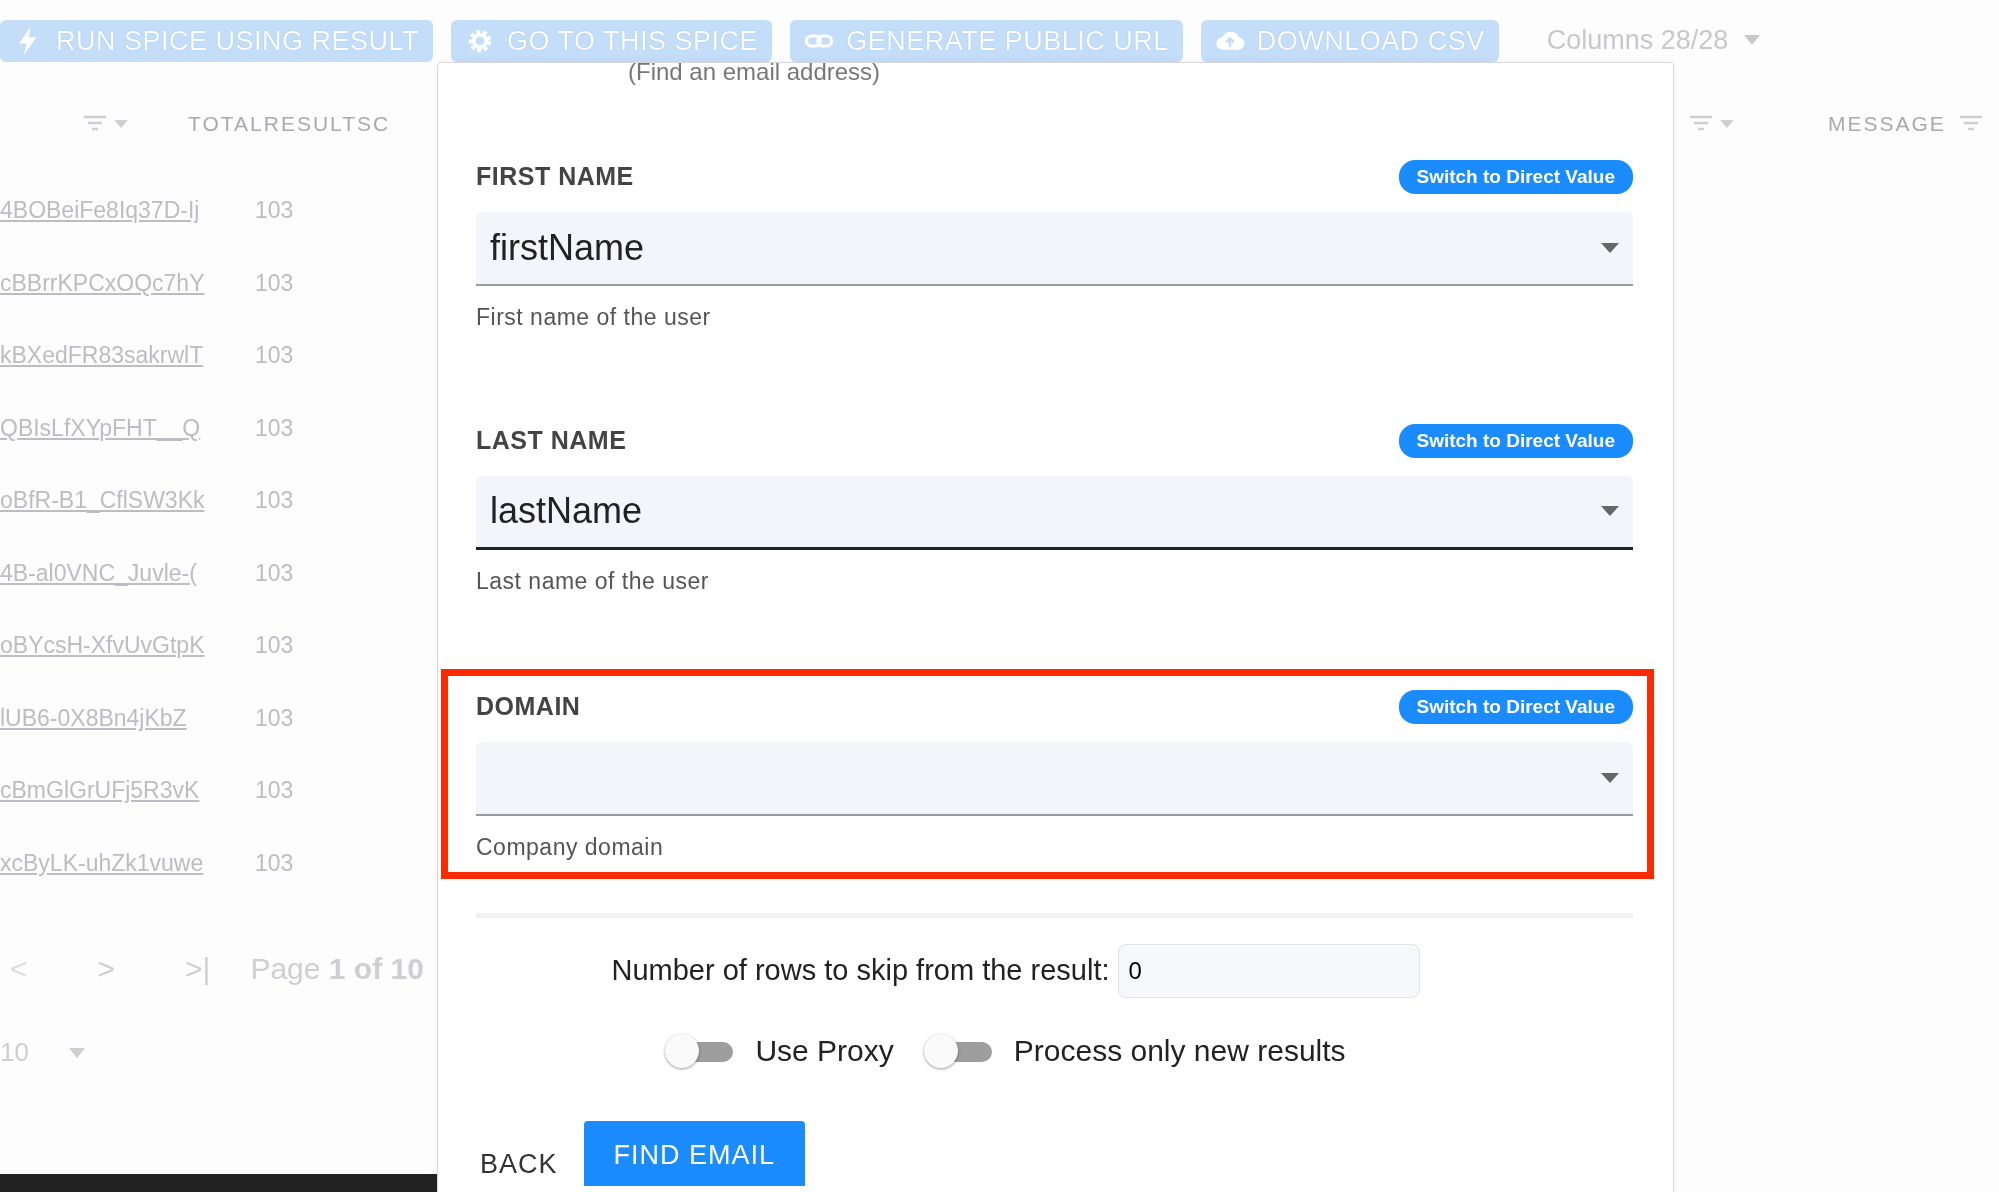 The width and height of the screenshot is (1999, 1192). What do you see at coordinates (528, 706) in the screenshot?
I see `field-label: DOMAIN` at bounding box center [528, 706].